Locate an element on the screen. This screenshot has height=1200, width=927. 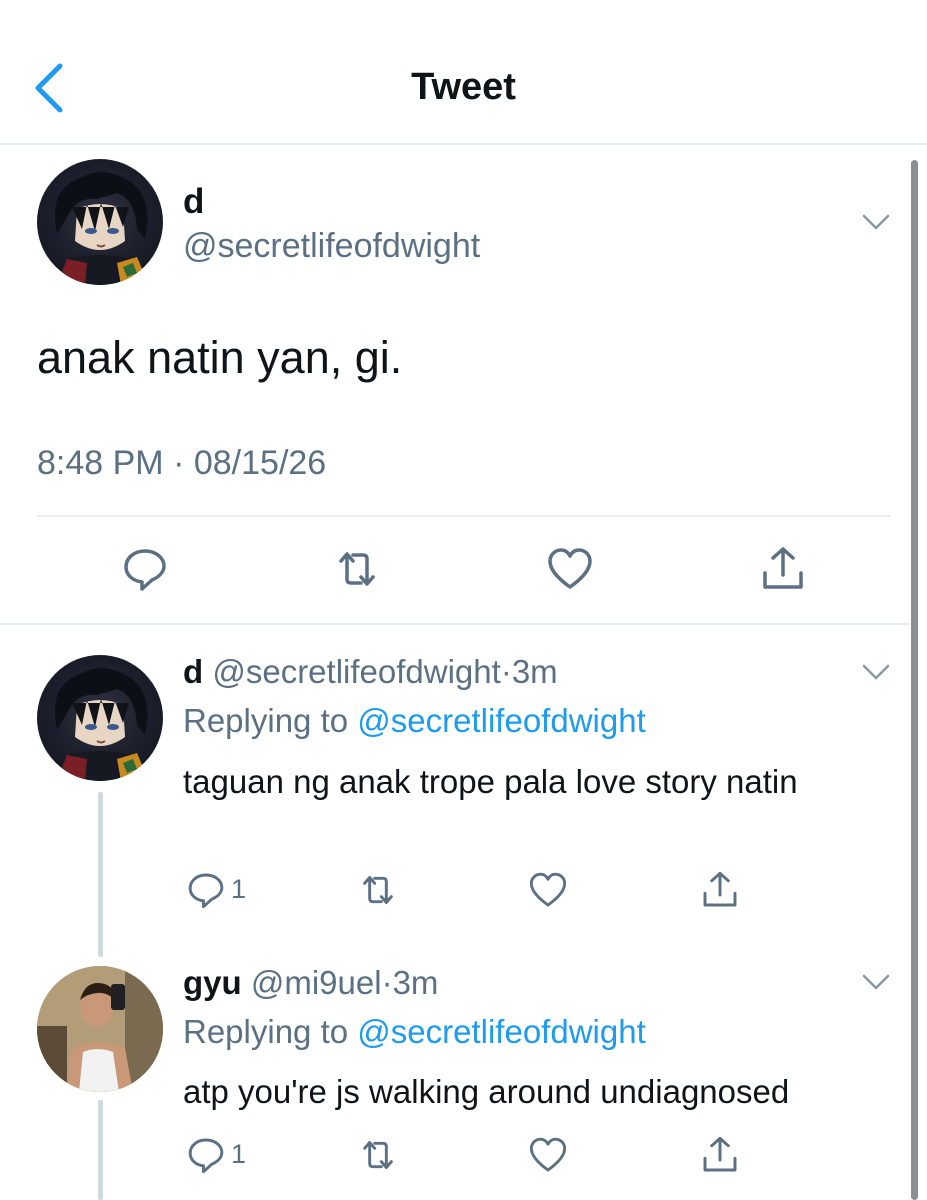
reply-header: gyu @mi9uel·3m is located at coordinates (310, 983).